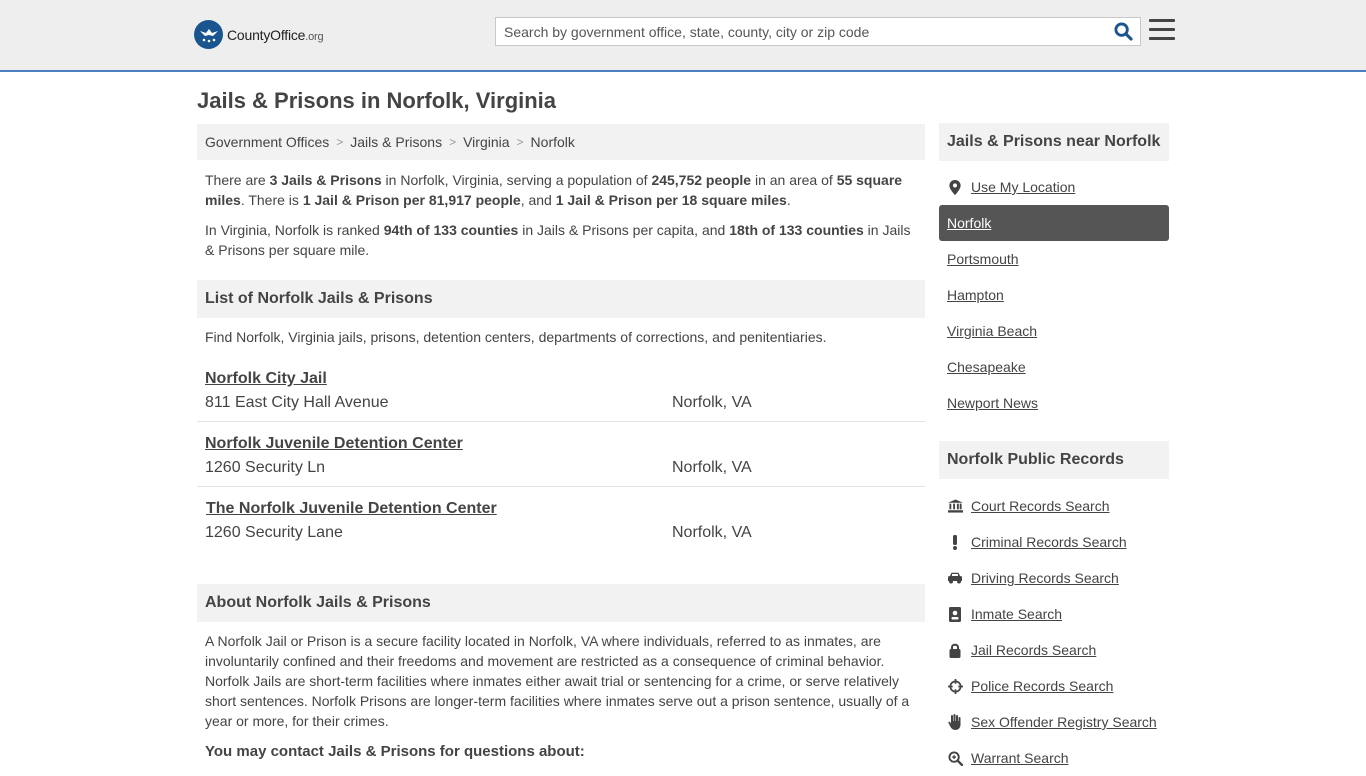 This screenshot has width=1366, height=776. Describe the element at coordinates (975, 295) in the screenshot. I see `nearby-link: Hampton` at that location.